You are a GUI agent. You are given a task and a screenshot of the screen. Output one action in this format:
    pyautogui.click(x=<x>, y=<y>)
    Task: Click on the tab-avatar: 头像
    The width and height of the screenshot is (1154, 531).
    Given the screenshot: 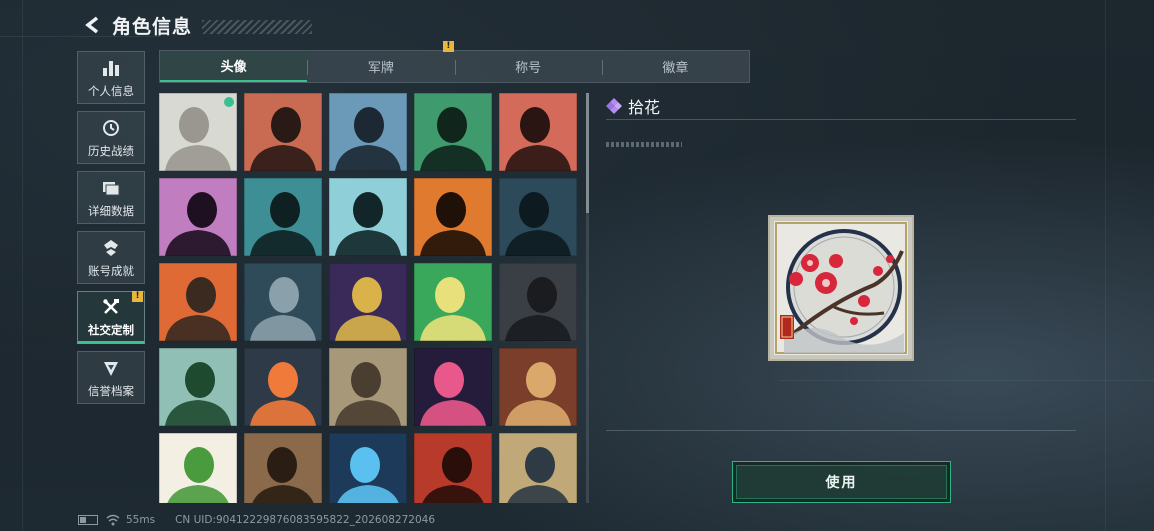 What is the action you would take?
    pyautogui.click(x=234, y=66)
    